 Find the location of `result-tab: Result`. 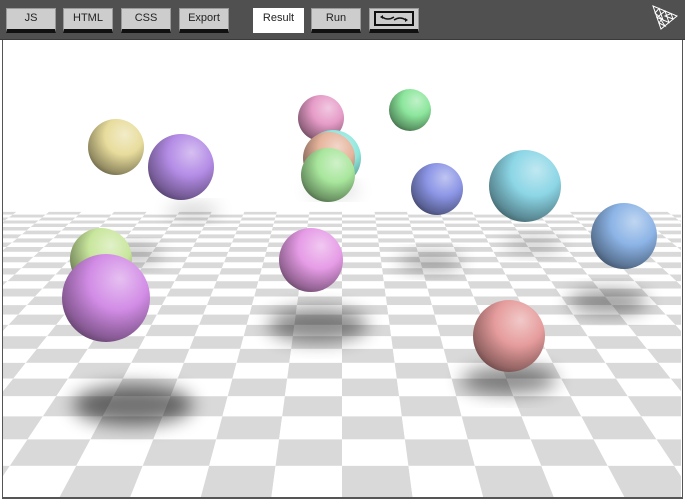

result-tab: Result is located at coordinates (278, 20).